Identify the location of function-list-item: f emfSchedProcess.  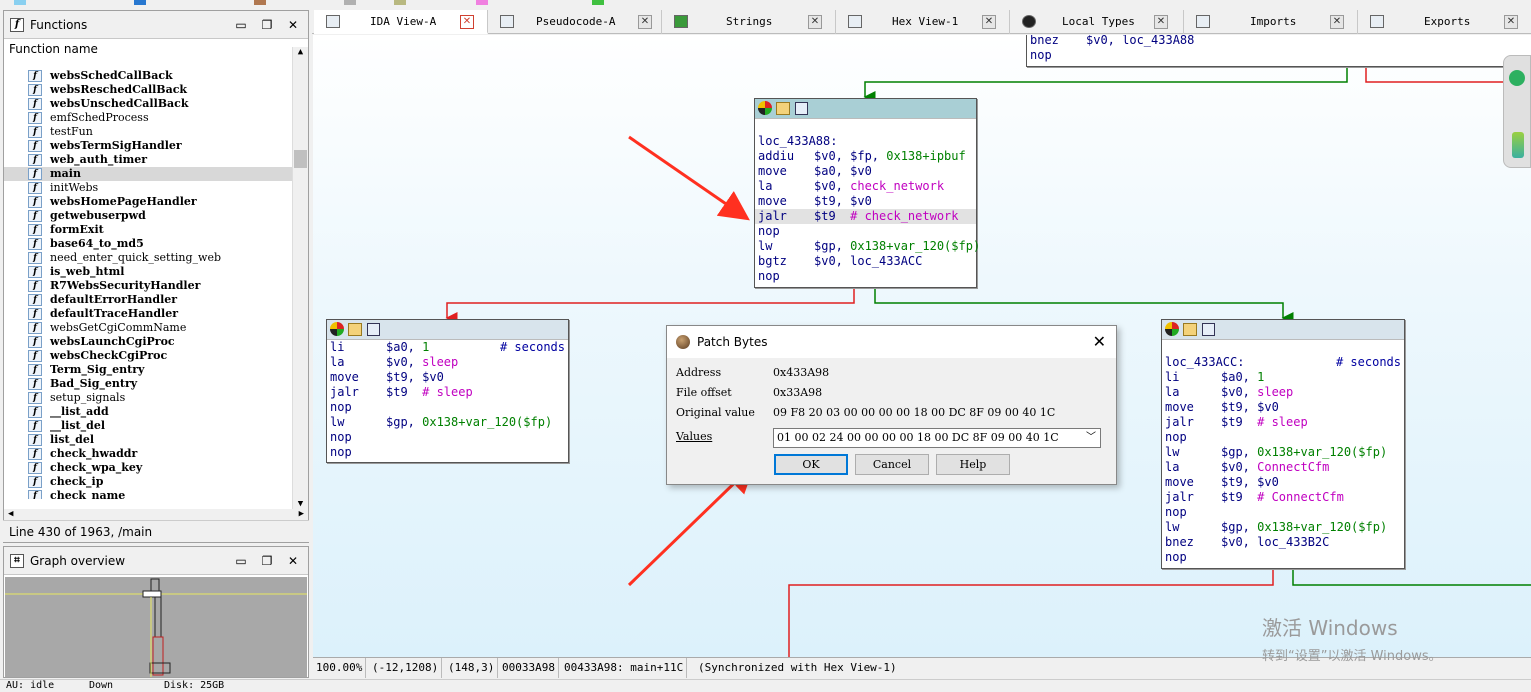
(149, 118).